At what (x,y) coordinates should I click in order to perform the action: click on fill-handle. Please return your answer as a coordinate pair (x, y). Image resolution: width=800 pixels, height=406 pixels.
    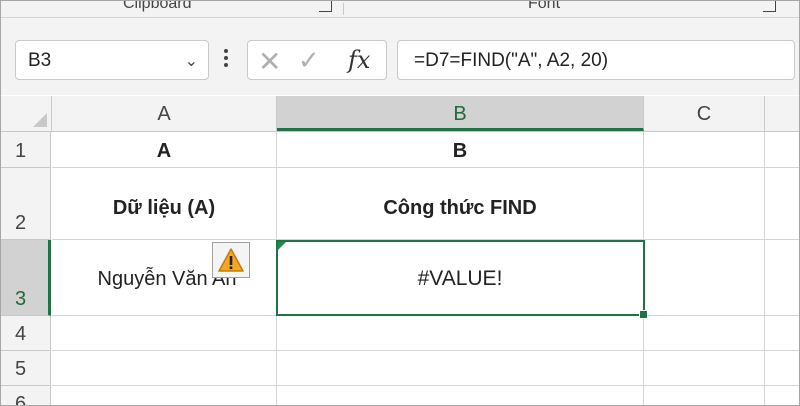
    Looking at the image, I should click on (643, 314).